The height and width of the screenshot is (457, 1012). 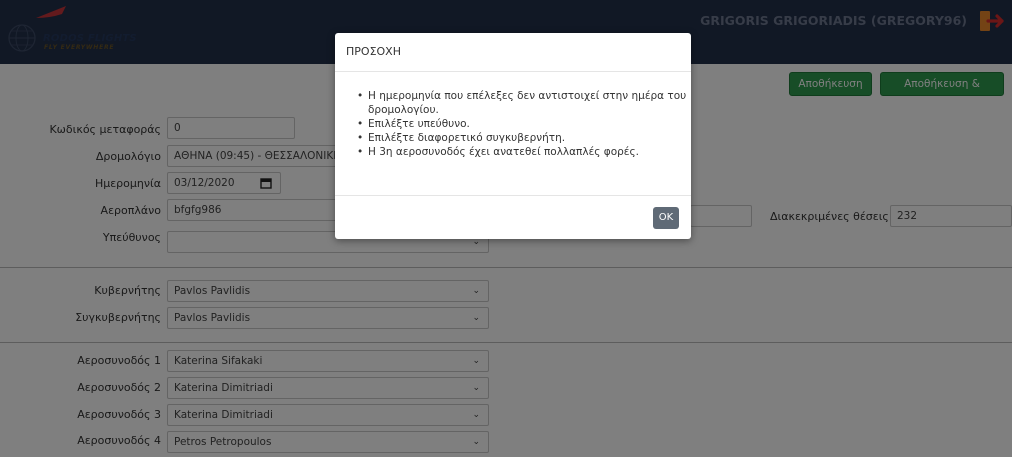 What do you see at coordinates (666, 218) in the screenshot?
I see `ok-button: OK` at bounding box center [666, 218].